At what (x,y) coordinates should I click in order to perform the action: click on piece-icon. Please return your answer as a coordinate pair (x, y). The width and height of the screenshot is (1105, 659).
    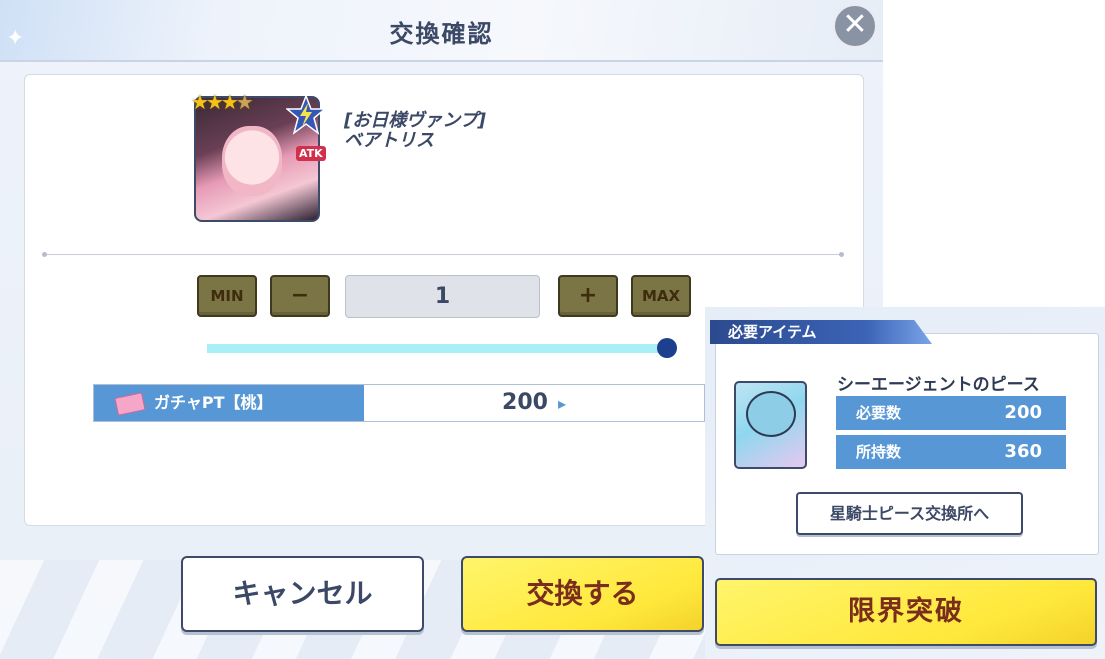
    Looking at the image, I should click on (770, 425).